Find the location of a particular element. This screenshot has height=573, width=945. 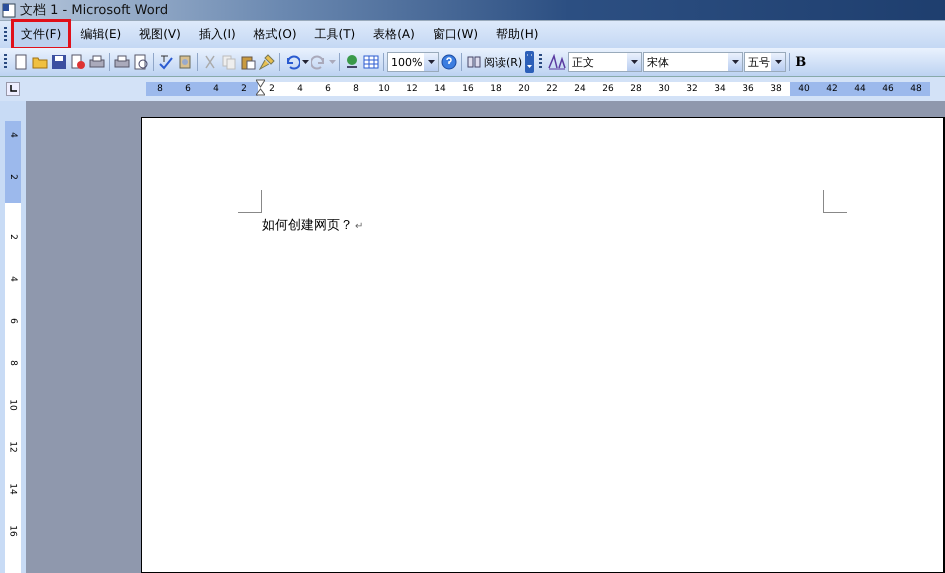

tab-selector is located at coordinates (13, 89).